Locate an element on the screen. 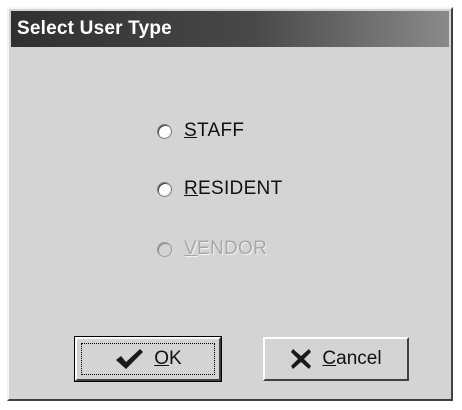 This screenshot has width=462, height=410. ok-button: OK is located at coordinates (148, 359).